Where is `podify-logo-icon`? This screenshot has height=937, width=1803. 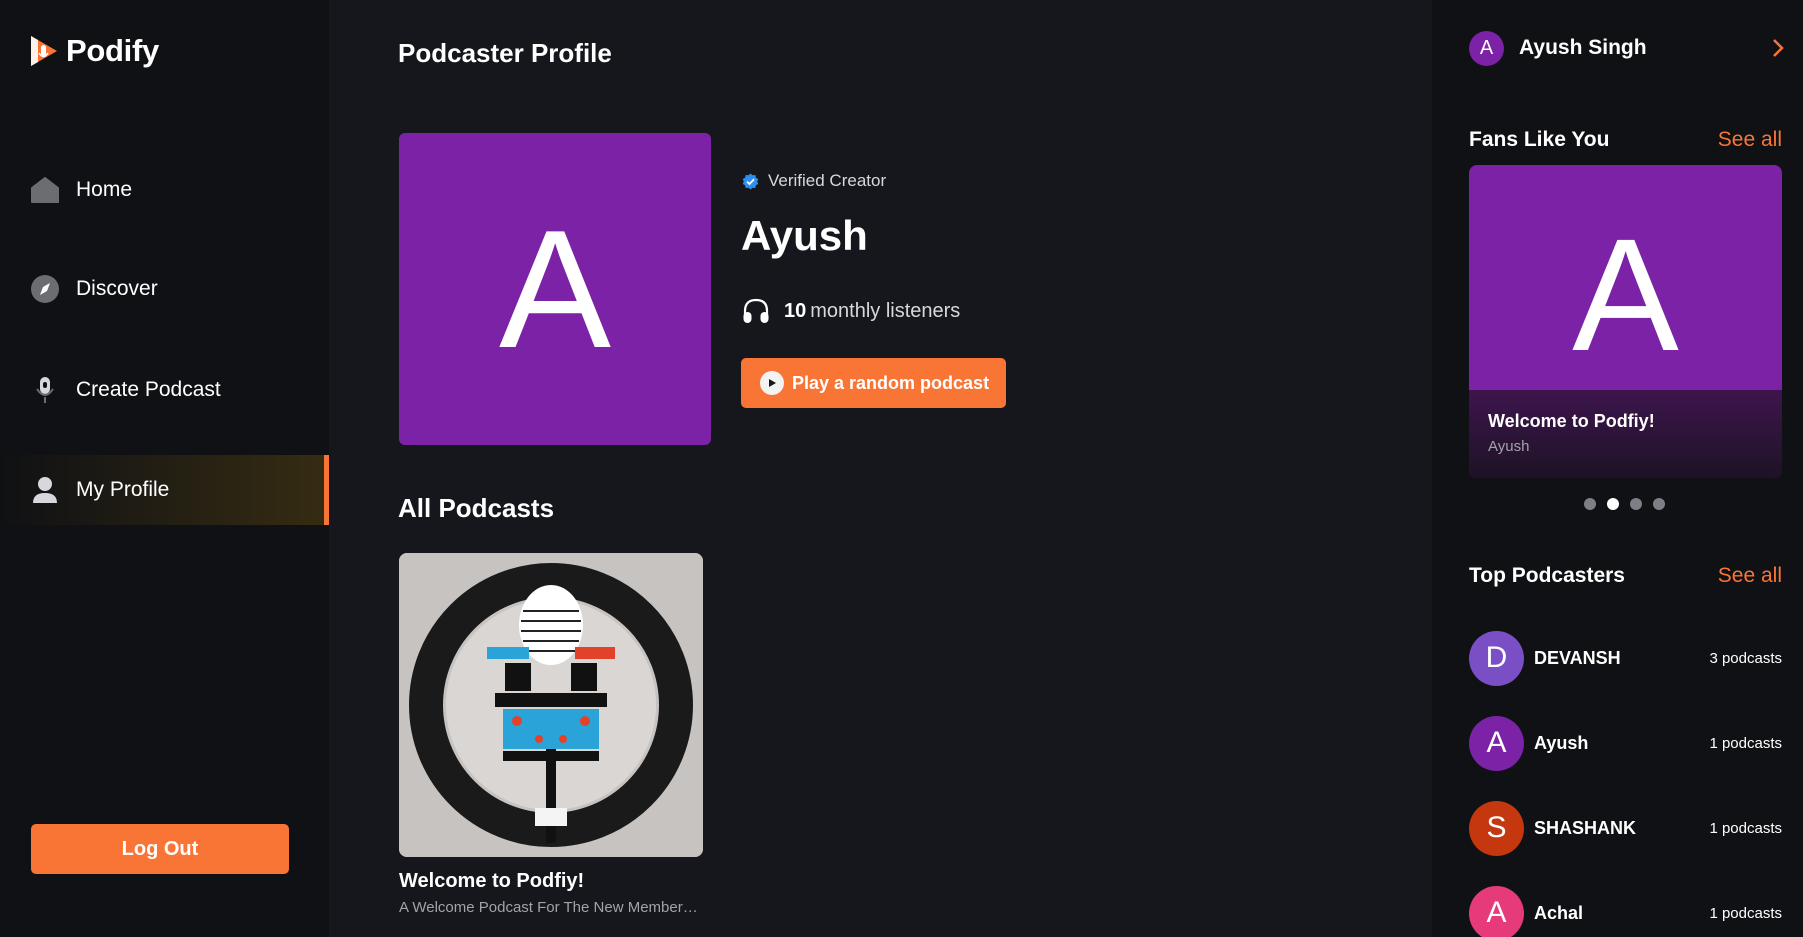
podify-logo-icon is located at coordinates (44, 51).